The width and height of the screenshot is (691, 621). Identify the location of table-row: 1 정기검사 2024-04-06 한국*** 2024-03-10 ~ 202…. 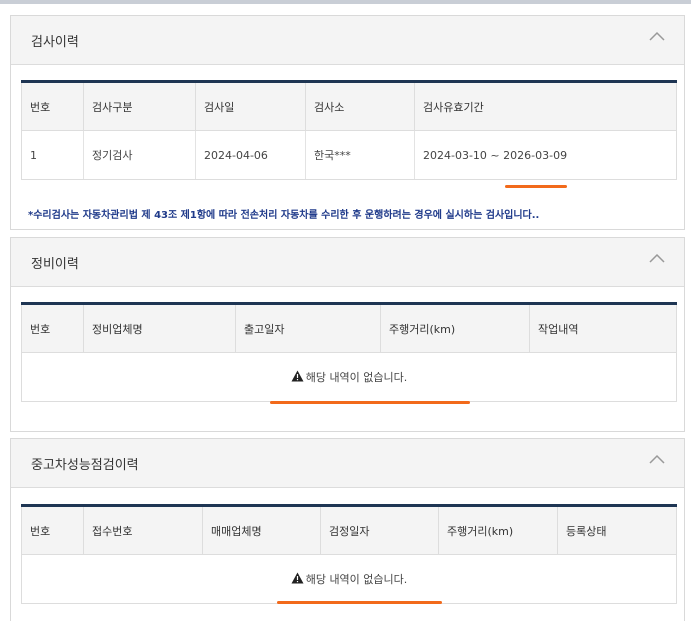
(349, 155).